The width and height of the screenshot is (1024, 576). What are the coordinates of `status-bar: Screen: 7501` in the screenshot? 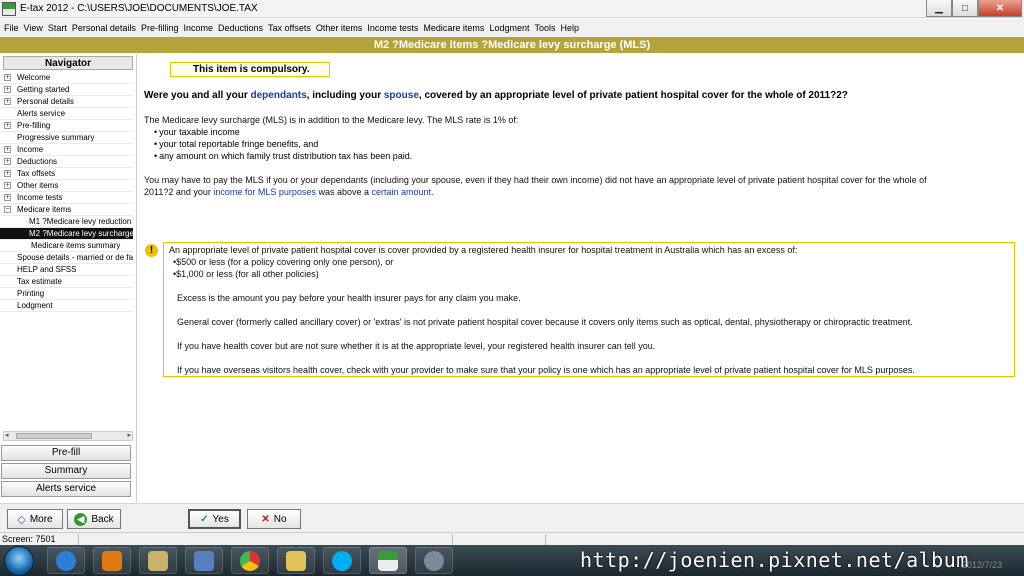 It's located at (512, 538).